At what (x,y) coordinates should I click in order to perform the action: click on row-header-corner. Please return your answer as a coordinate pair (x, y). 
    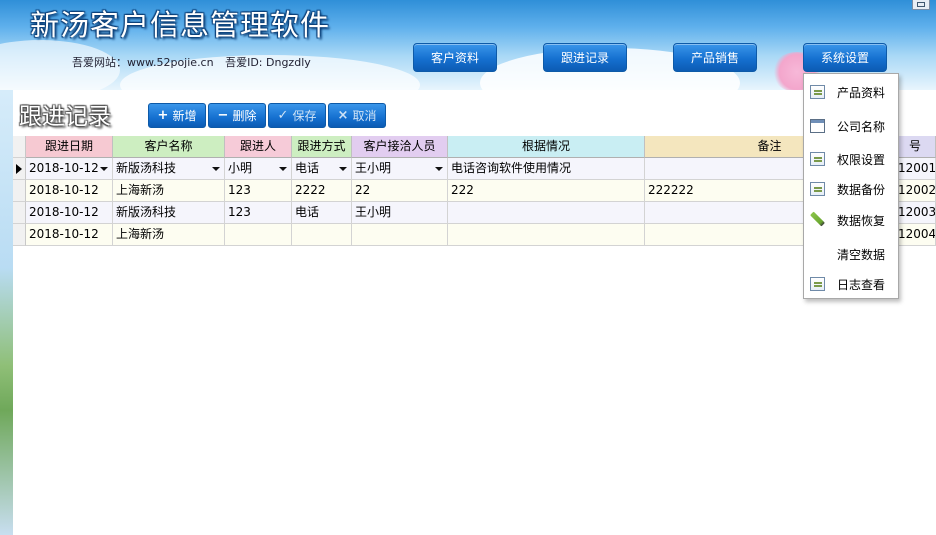
    Looking at the image, I should click on (19, 147).